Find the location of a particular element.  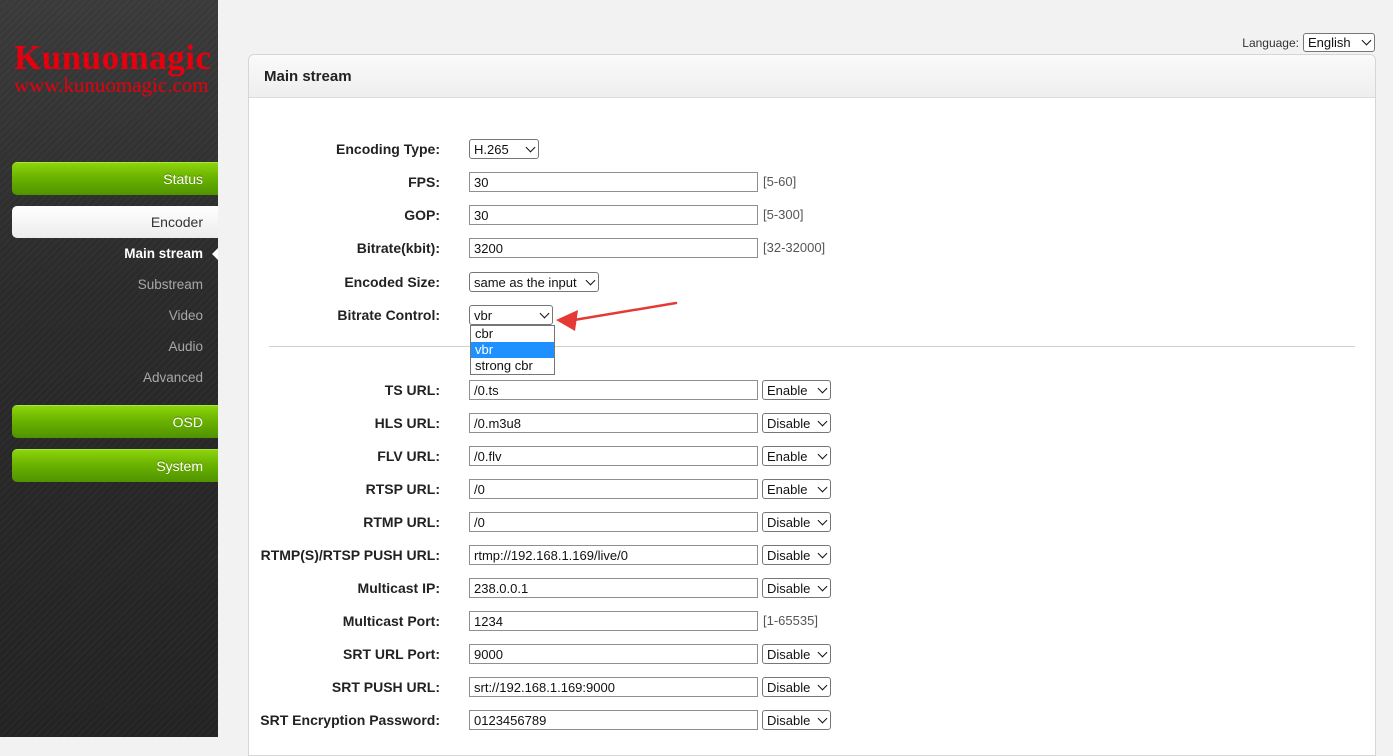

rtsp-url-input: /0 is located at coordinates (613, 489).